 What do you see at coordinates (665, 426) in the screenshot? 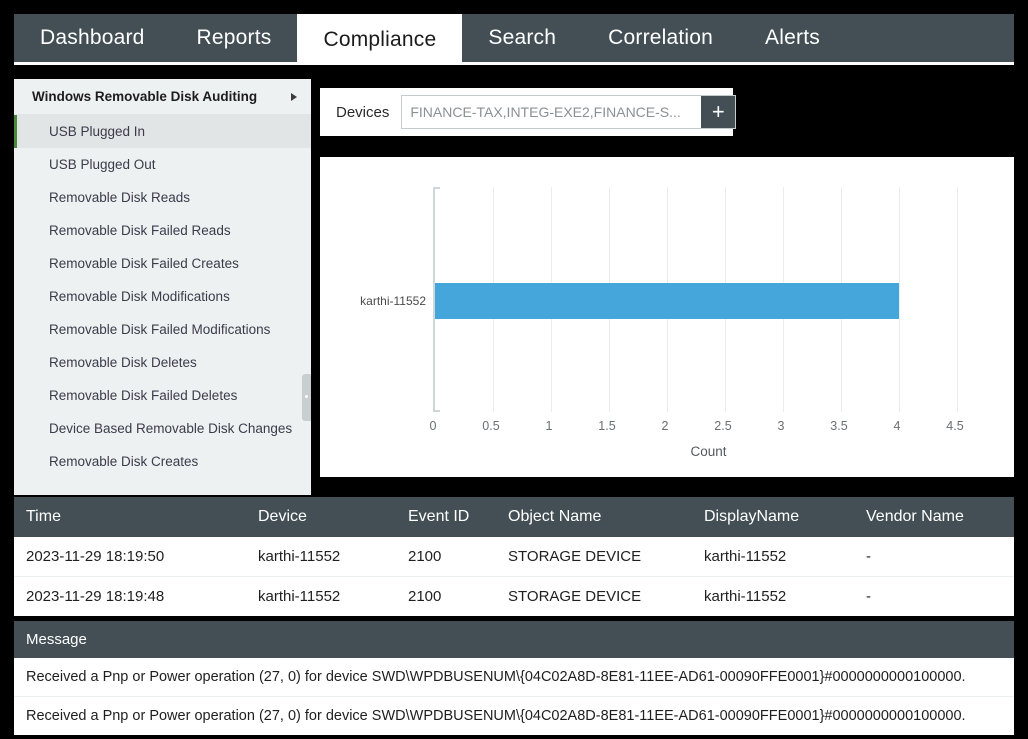
I see `chart-x-tick-label: 2` at bounding box center [665, 426].